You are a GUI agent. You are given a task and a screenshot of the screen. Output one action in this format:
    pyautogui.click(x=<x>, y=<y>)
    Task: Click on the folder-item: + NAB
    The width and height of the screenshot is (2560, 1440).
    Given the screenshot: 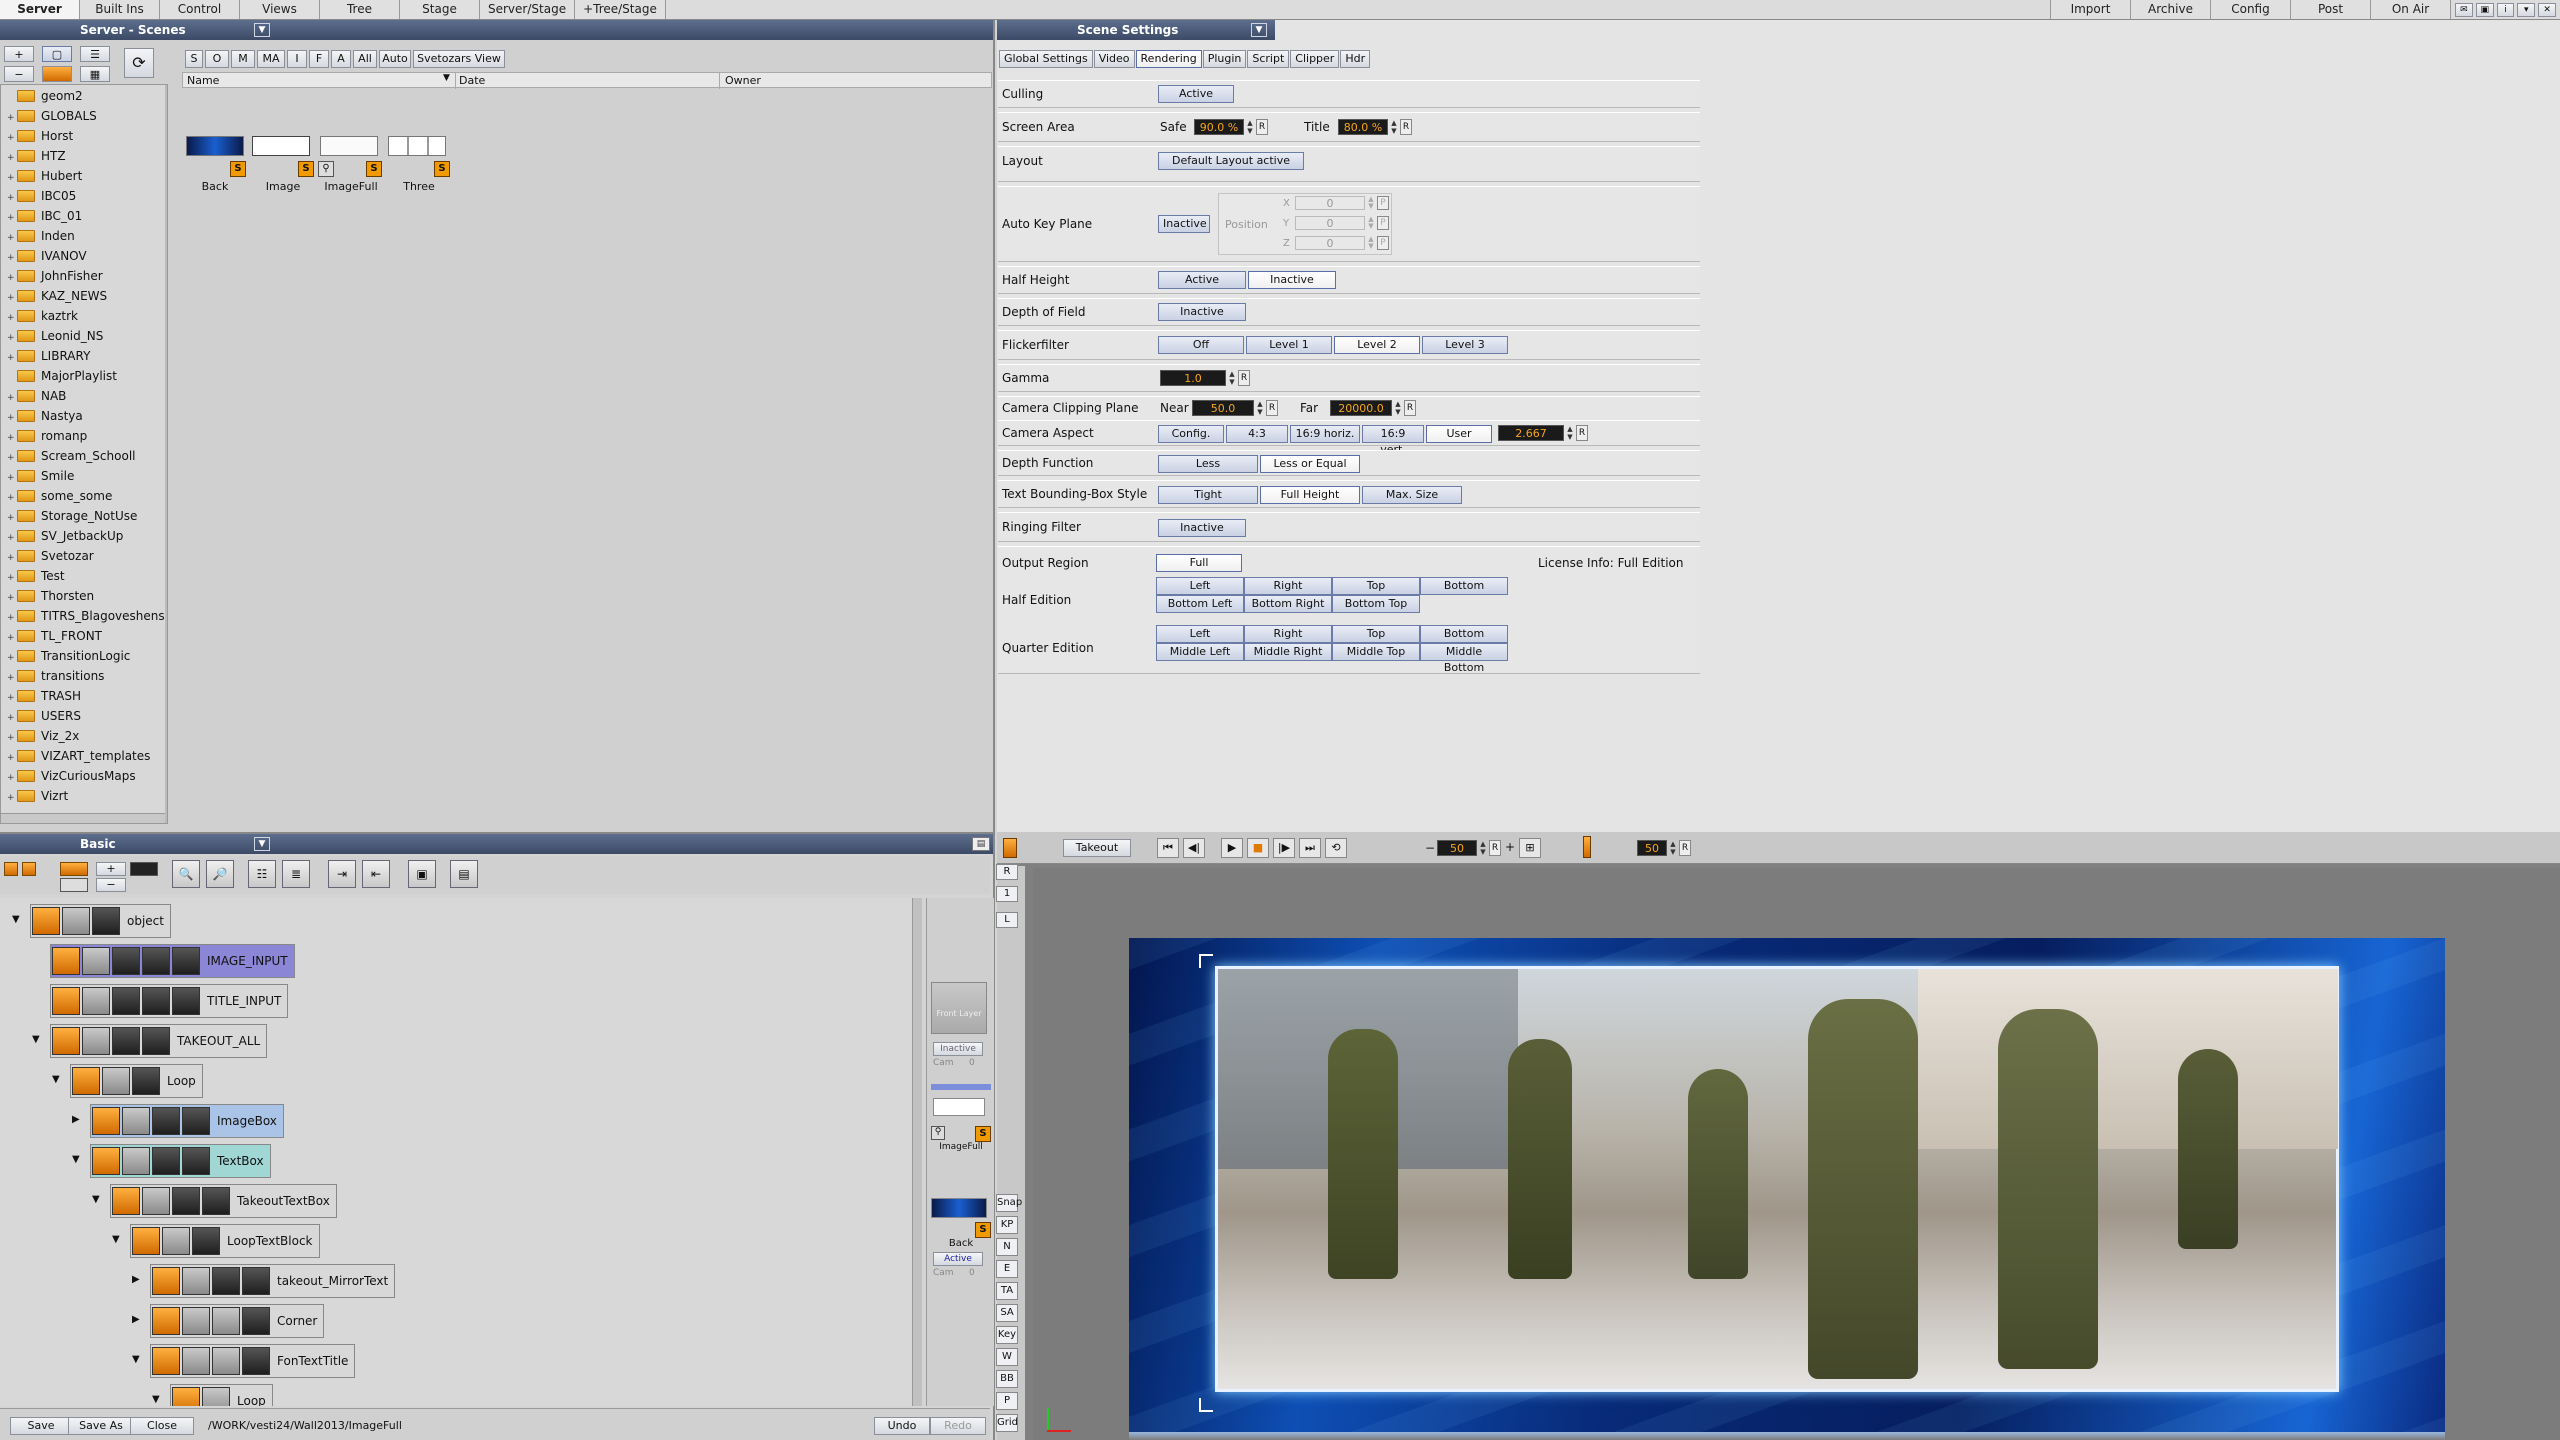 What is the action you would take?
    pyautogui.click(x=36, y=399)
    